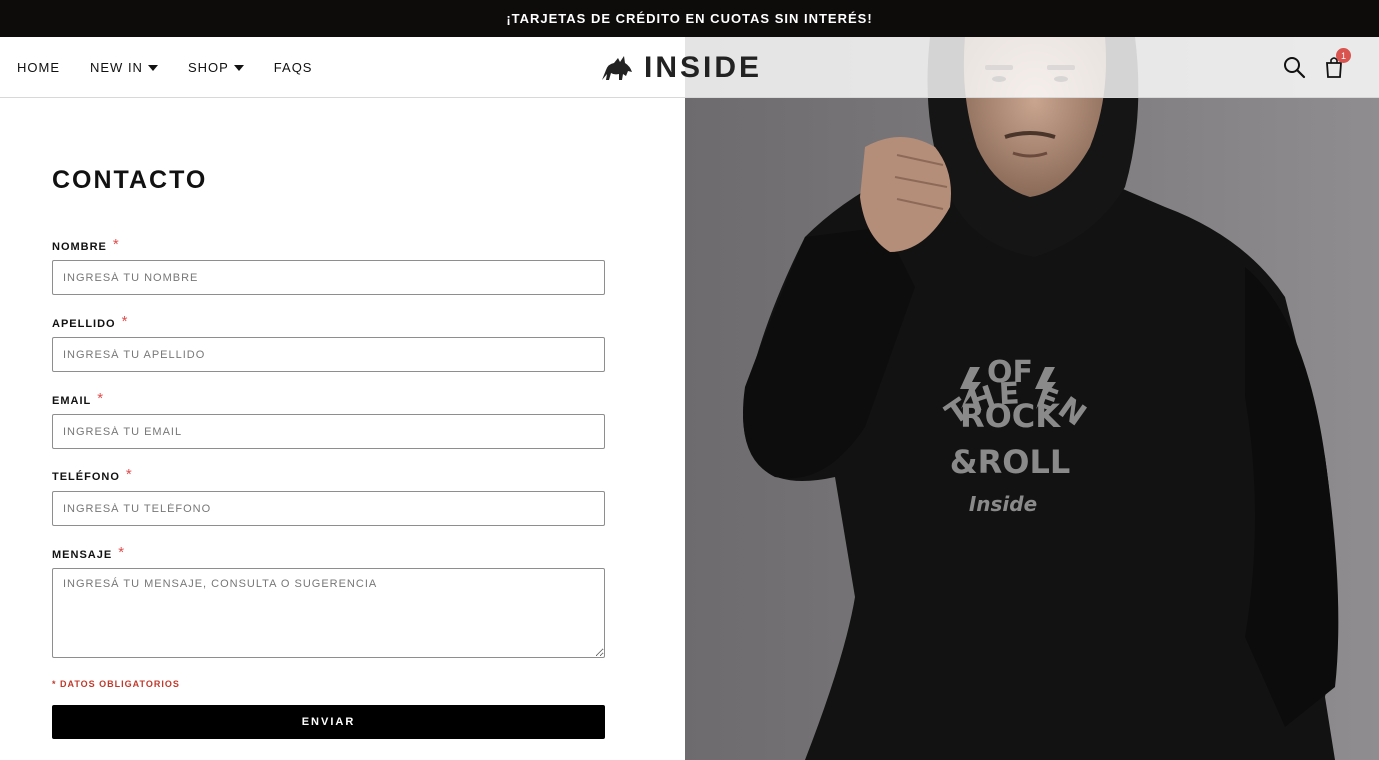  What do you see at coordinates (208, 67) in the screenshot?
I see `nav-item-label: SHOP` at bounding box center [208, 67].